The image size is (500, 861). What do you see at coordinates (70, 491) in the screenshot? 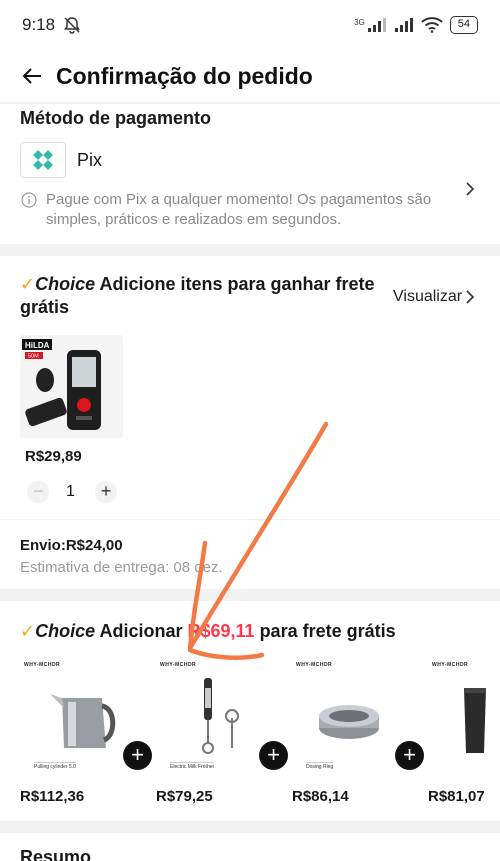
I see `quantity-value: 1` at bounding box center [70, 491].